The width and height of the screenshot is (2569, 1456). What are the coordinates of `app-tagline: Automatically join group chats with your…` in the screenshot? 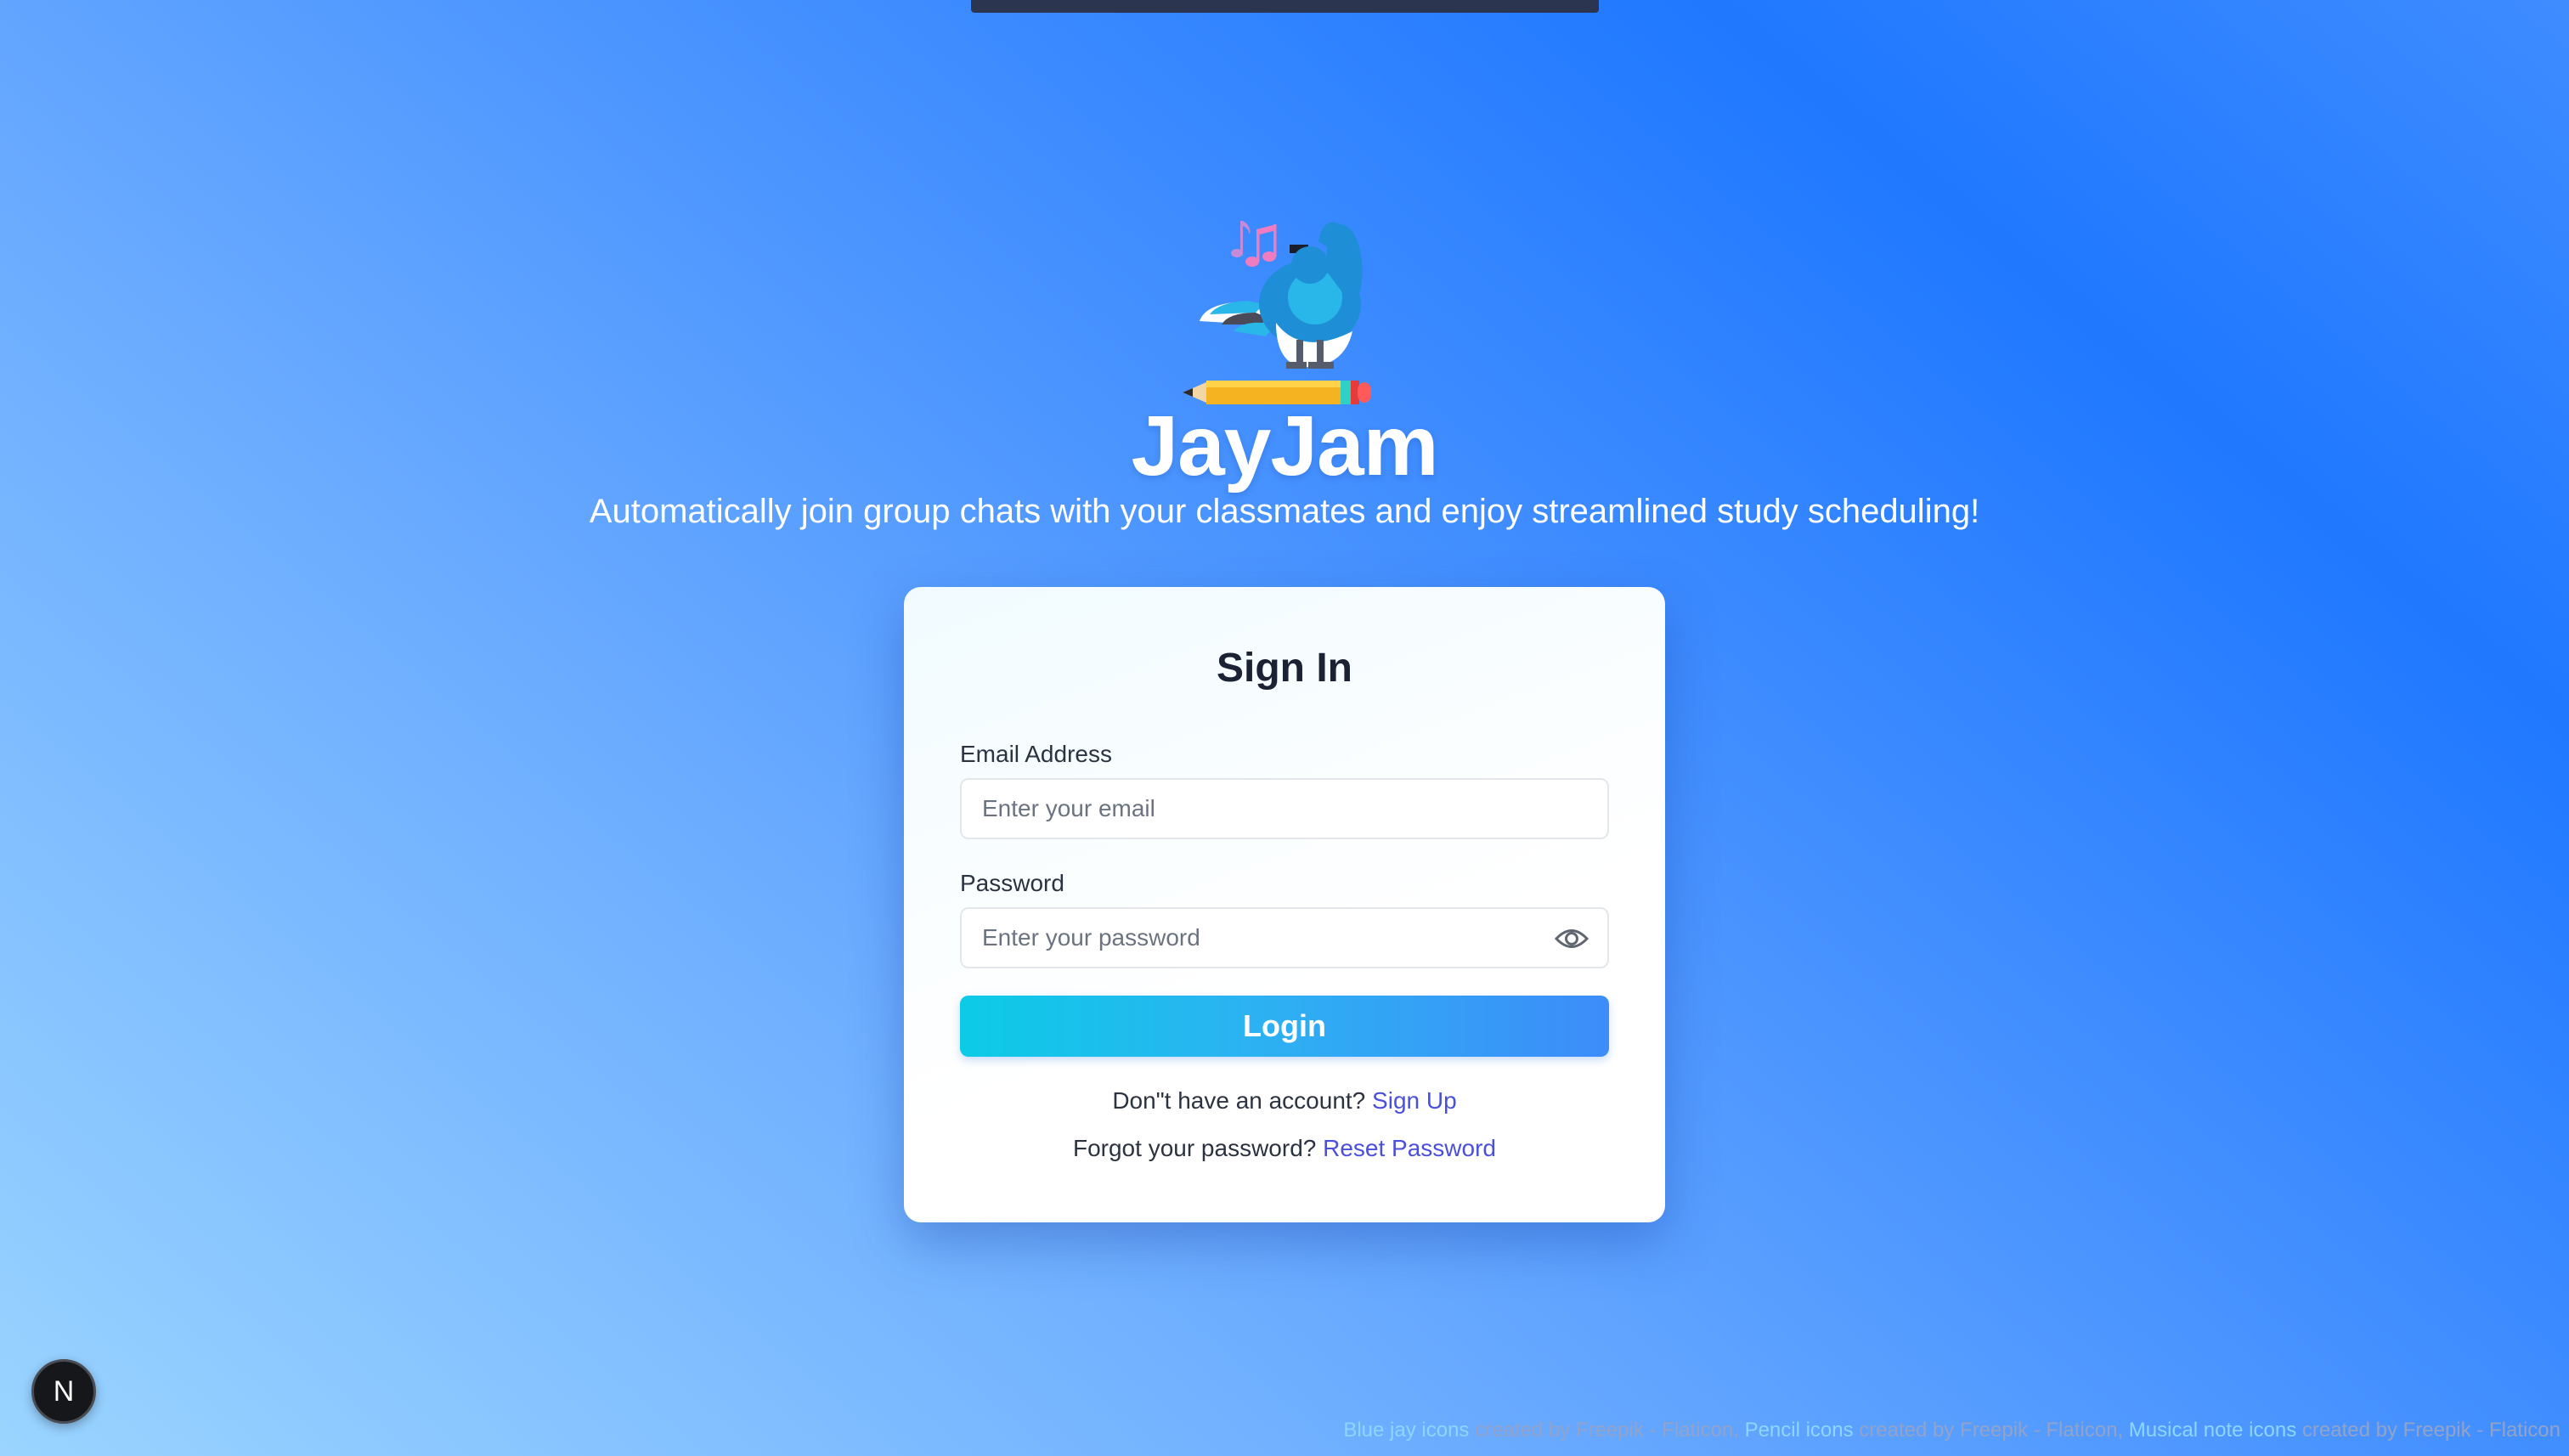 It's located at (1284, 512).